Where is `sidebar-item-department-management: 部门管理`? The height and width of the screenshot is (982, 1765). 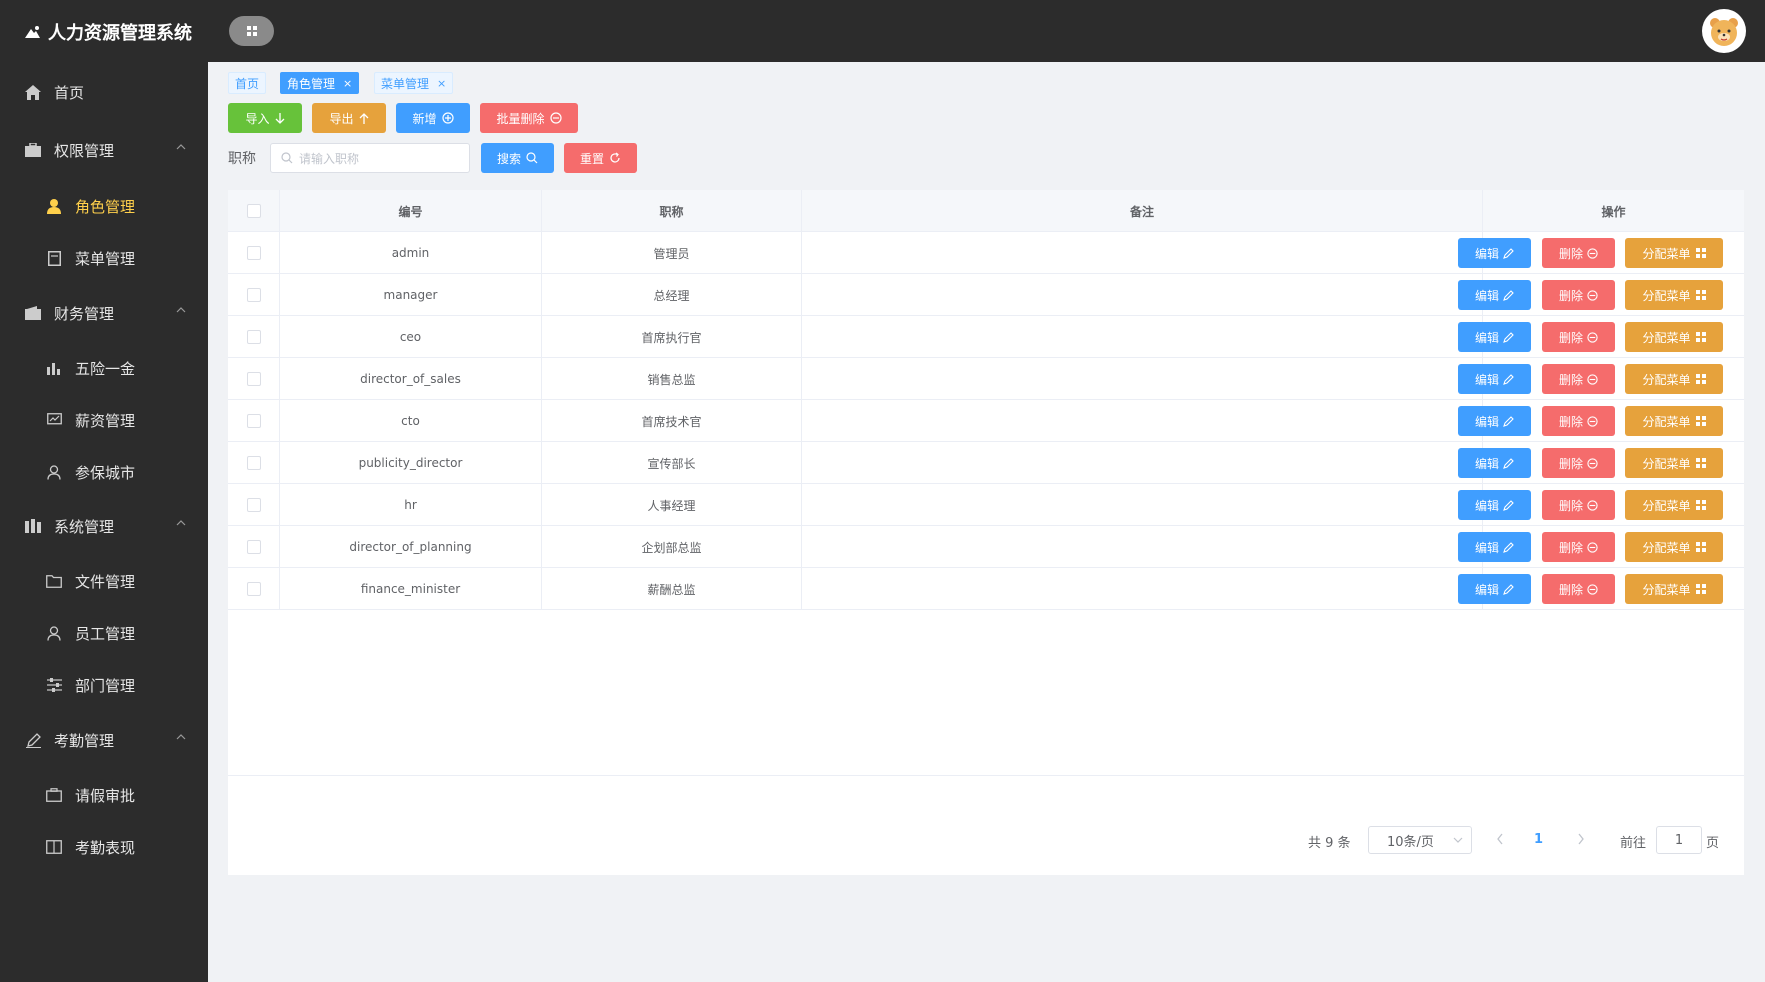
sidebar-item-department-management: 部门管理 is located at coordinates (104, 685).